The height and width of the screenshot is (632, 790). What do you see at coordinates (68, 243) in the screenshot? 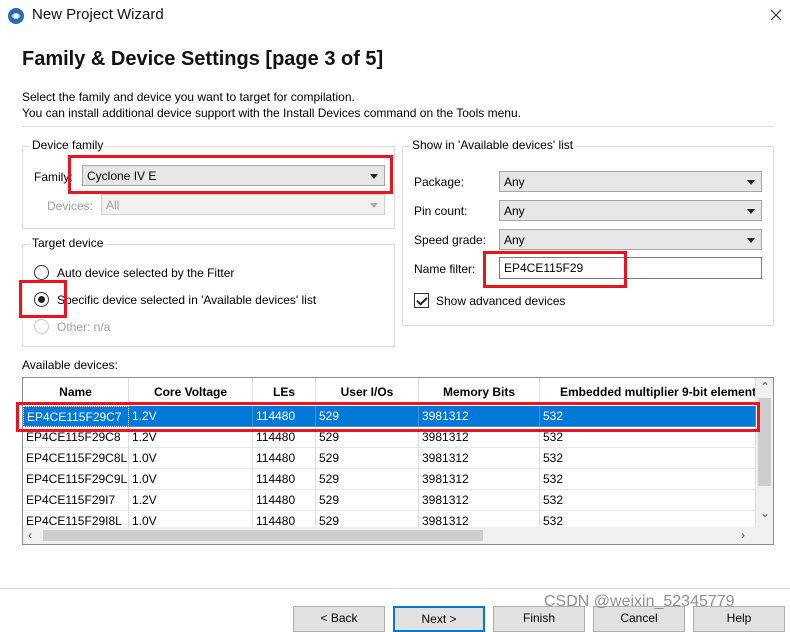
I see `target-device-group-title: Target device` at bounding box center [68, 243].